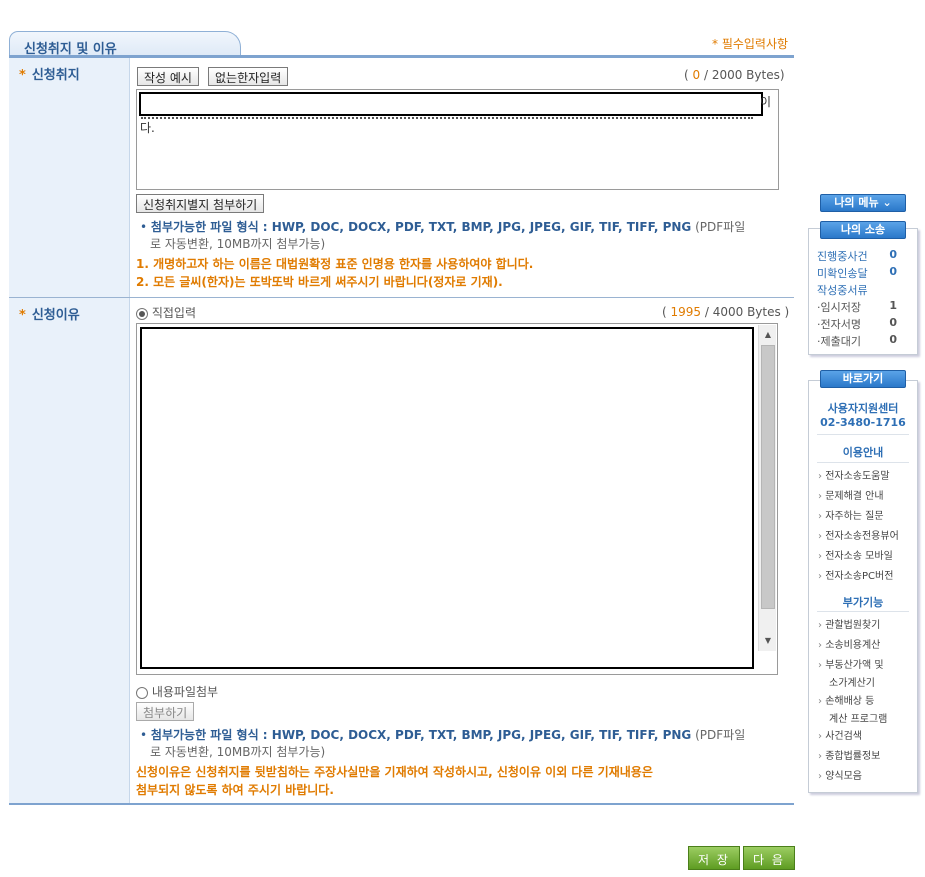 The width and height of the screenshot is (925, 877). I want to click on usage-link: 전자소송전용뷰어, so click(858, 536).